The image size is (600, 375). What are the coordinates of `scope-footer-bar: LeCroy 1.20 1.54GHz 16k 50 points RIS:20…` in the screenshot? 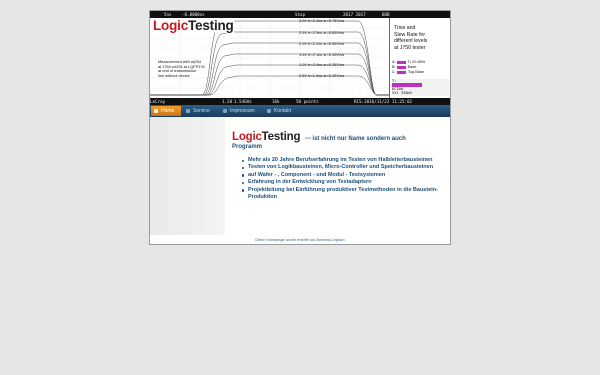 It's located at (300, 101).